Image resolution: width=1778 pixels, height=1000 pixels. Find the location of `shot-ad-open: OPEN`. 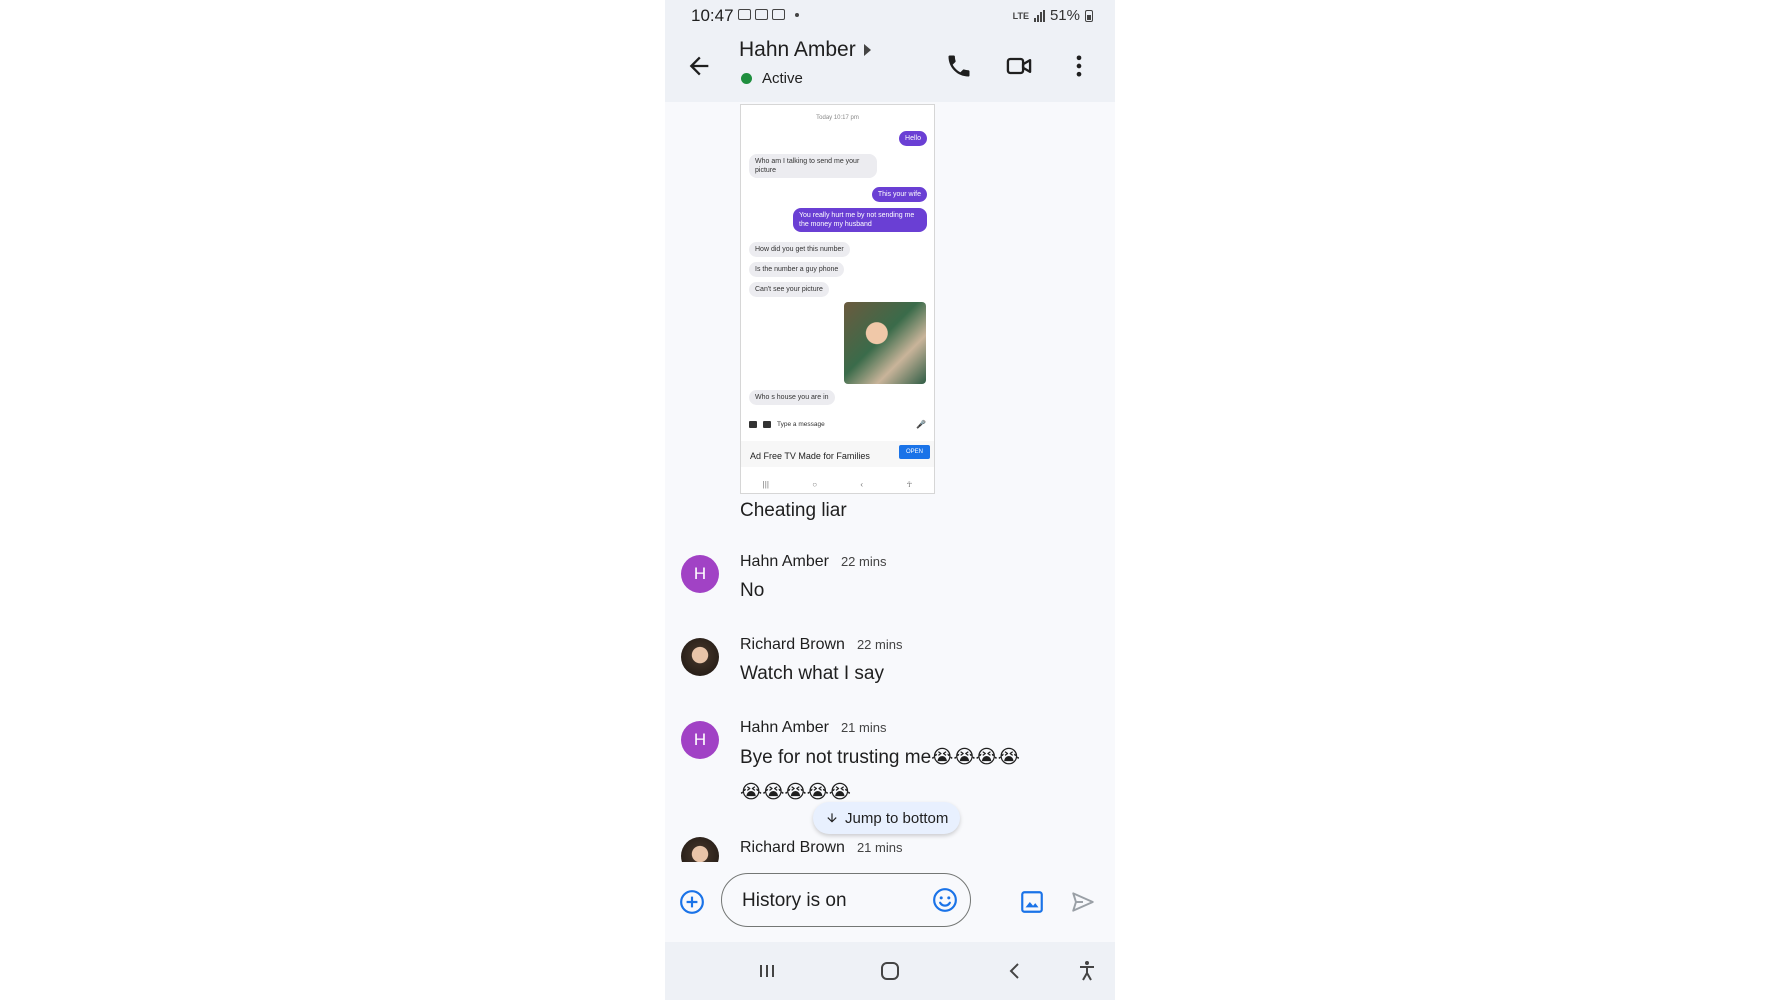

shot-ad-open: OPEN is located at coordinates (914, 452).